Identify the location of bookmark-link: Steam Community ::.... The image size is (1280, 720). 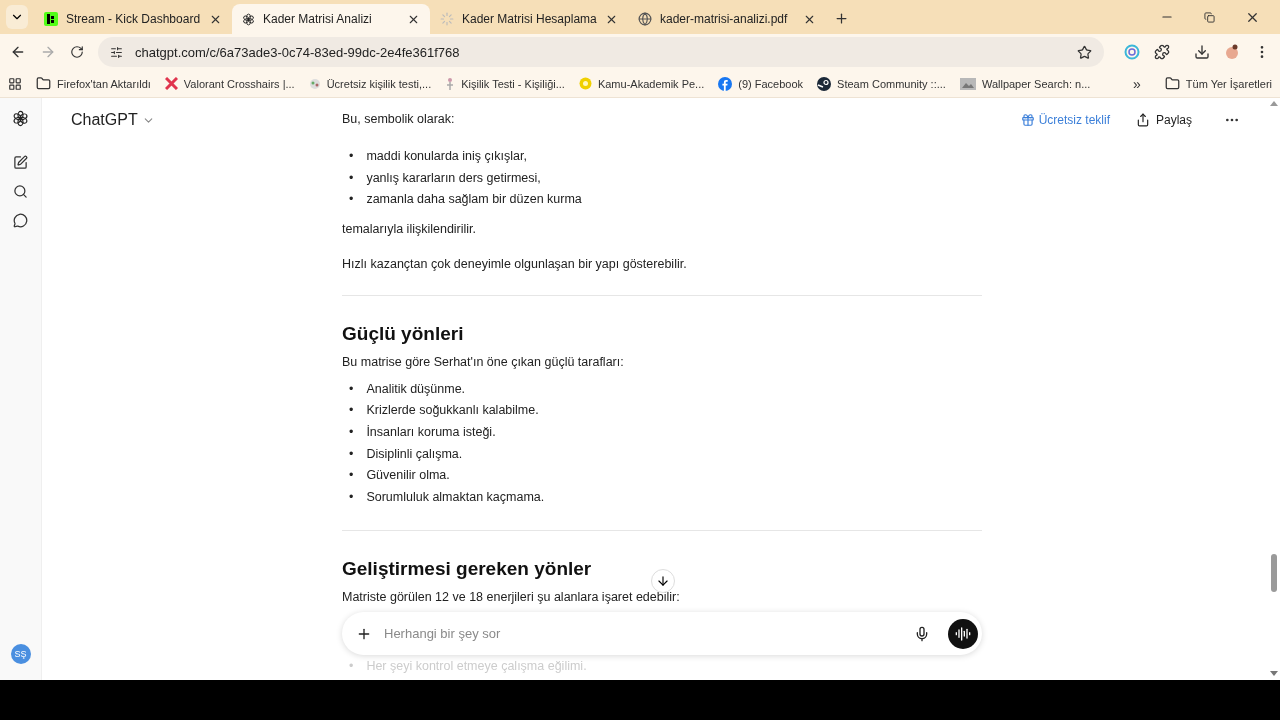
(881, 83).